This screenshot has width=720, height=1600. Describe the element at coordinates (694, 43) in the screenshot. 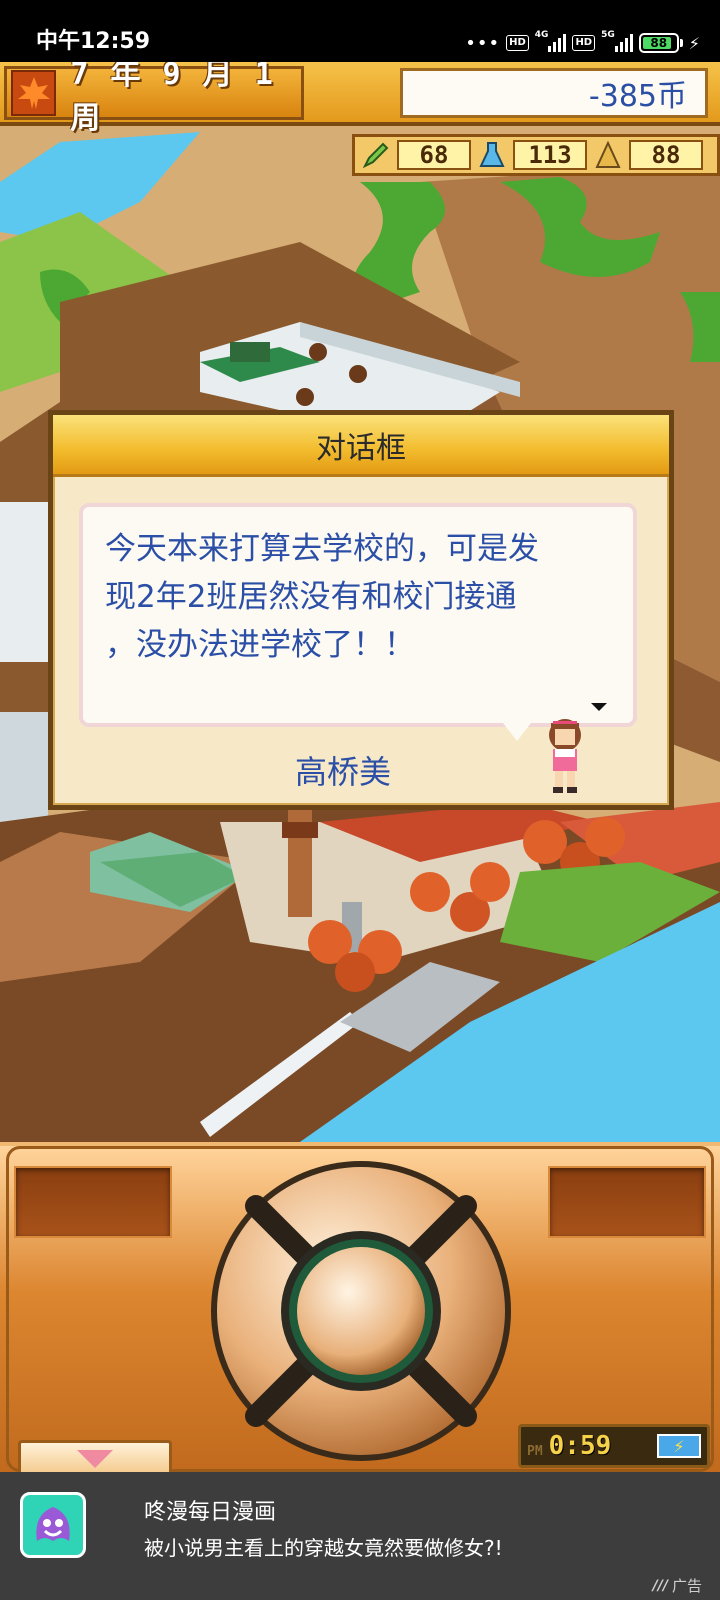

I see `charging-icon: ⚡` at that location.